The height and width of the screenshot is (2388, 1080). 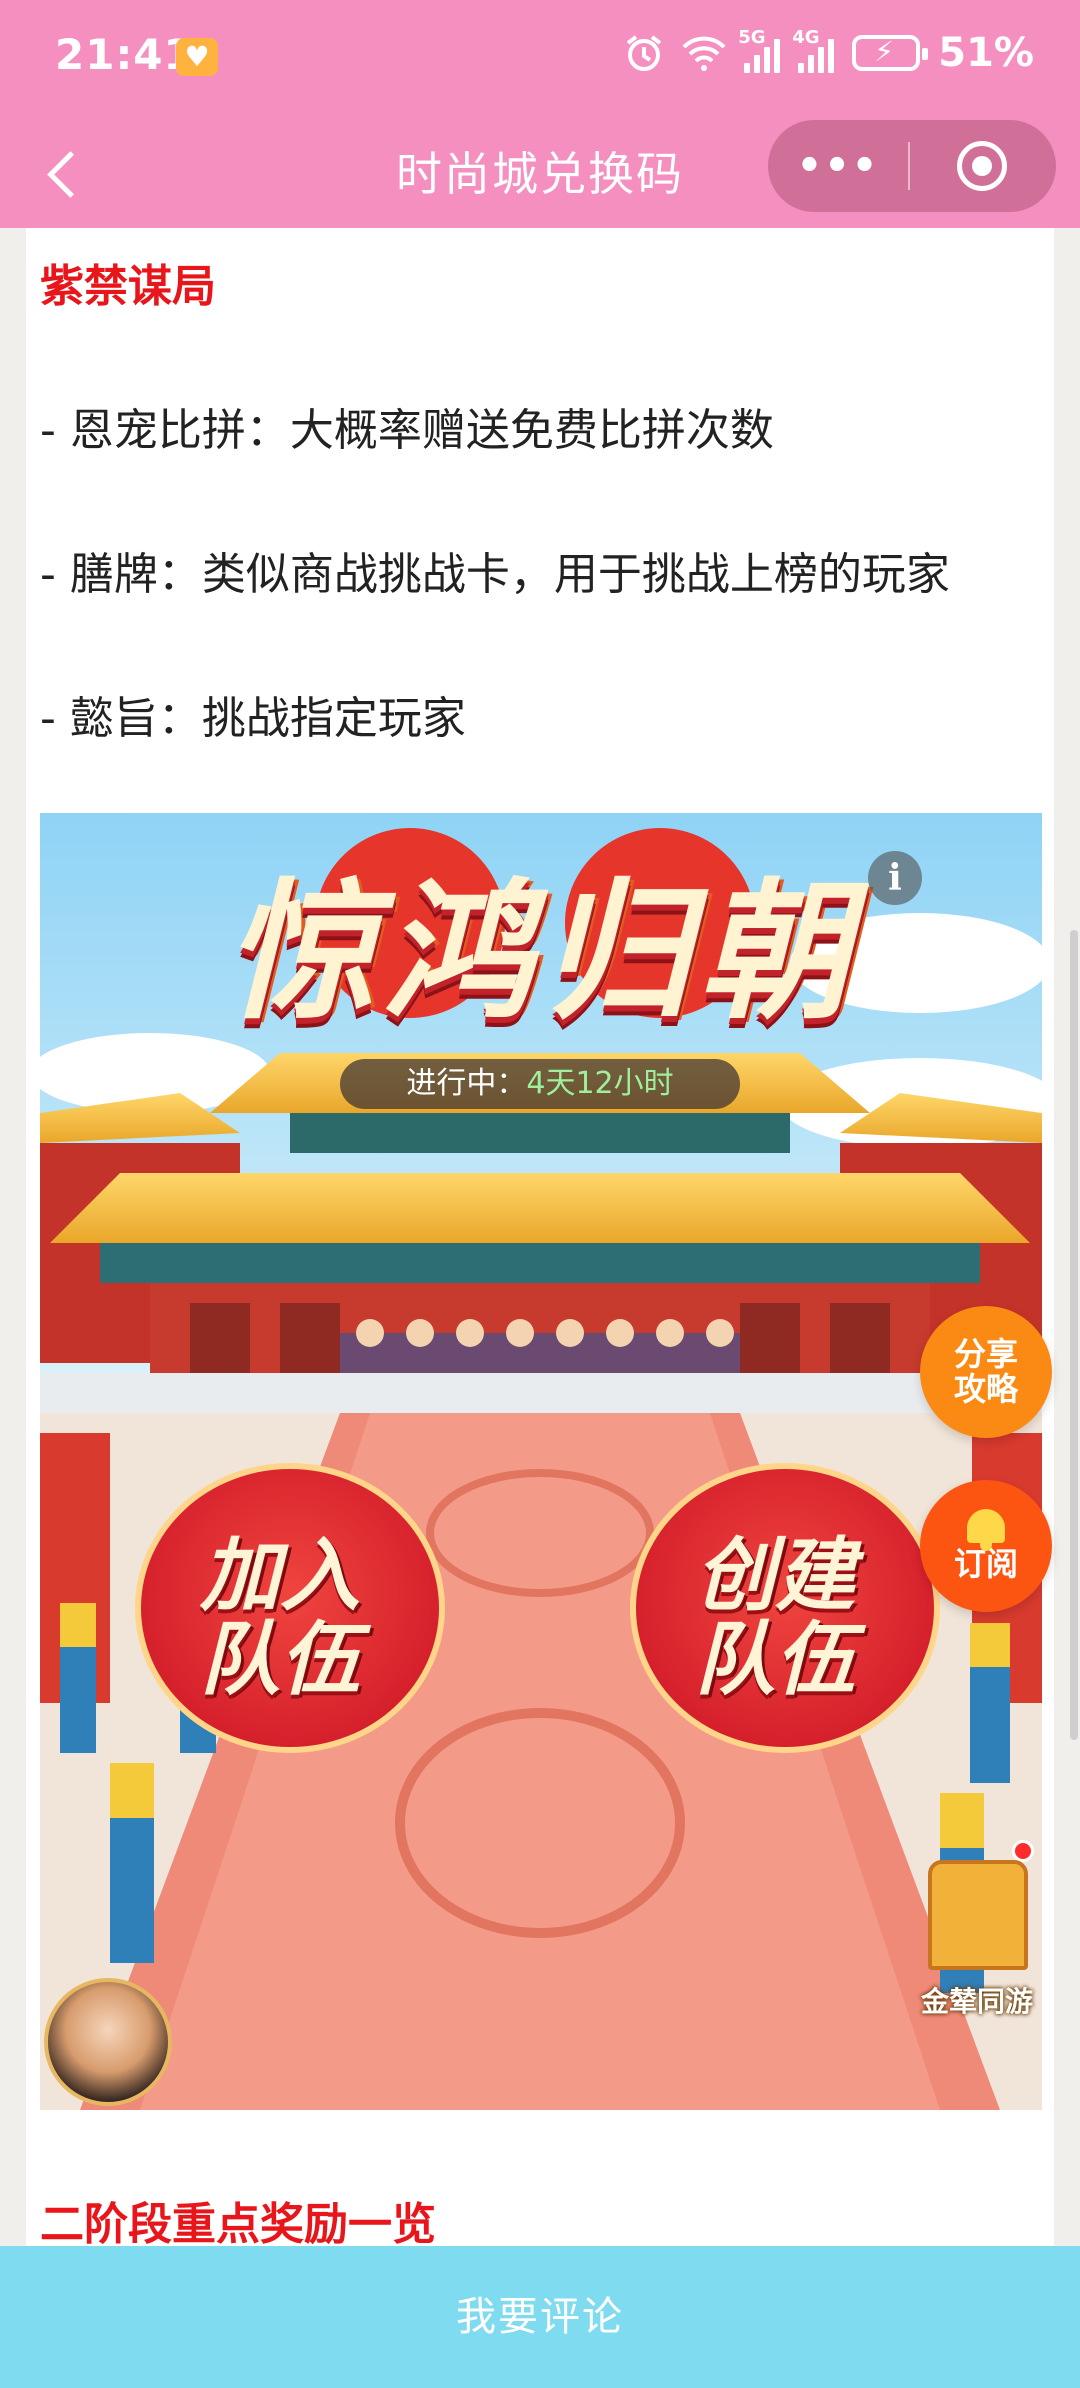 I want to click on event-status-label: 进行中：, so click(x=466, y=1083).